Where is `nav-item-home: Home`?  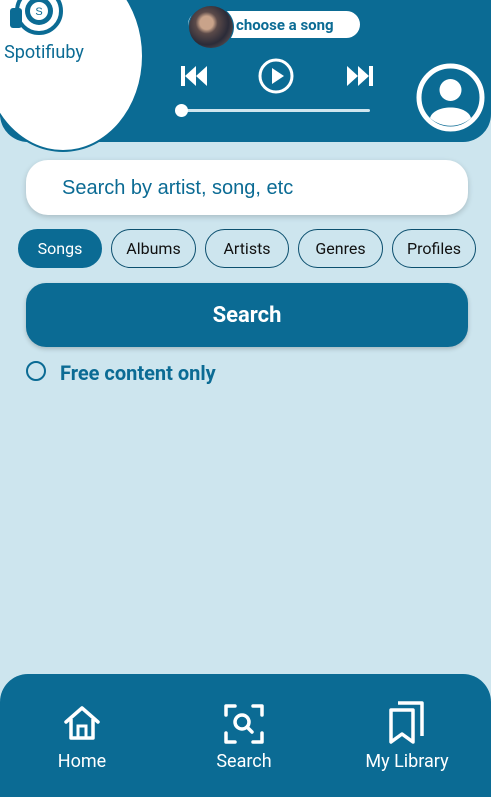
nav-item-home: Home is located at coordinates (82, 735).